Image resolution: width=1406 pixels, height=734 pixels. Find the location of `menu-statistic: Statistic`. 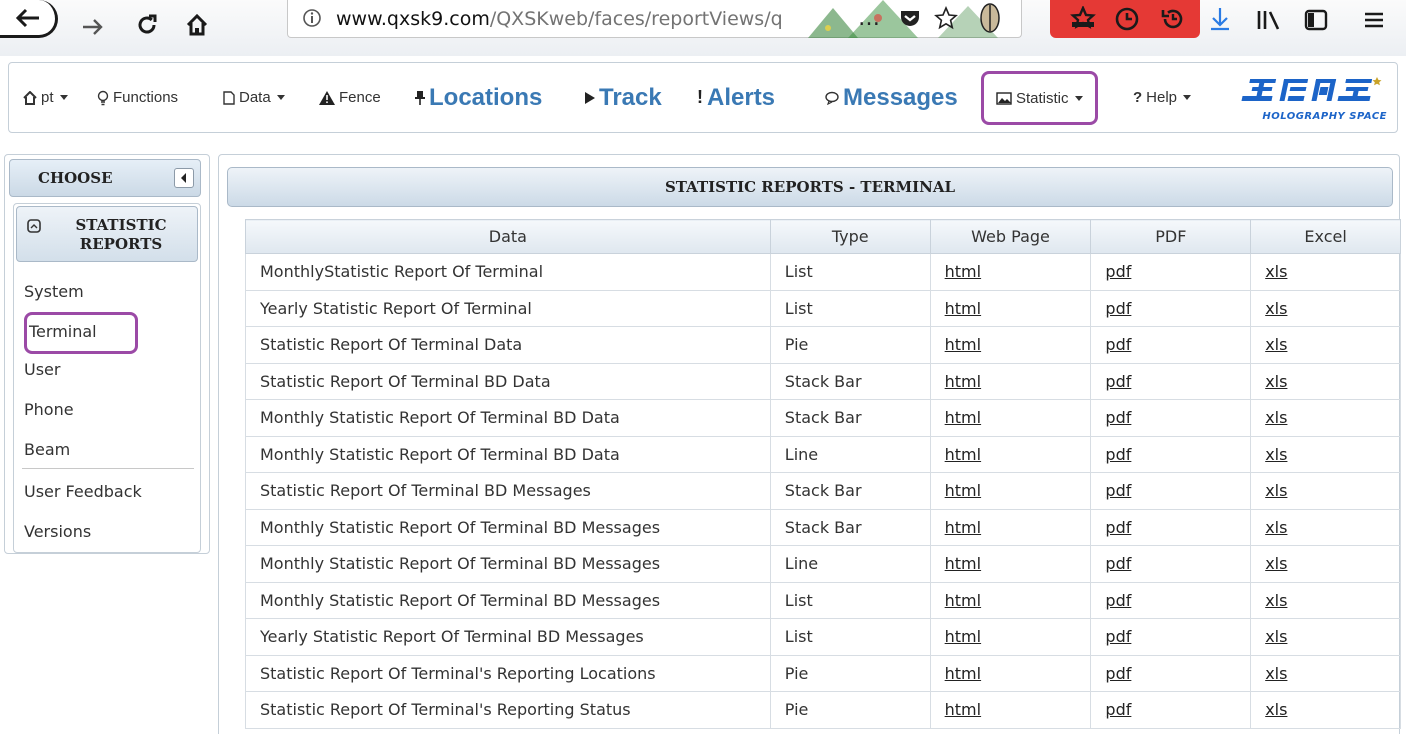

menu-statistic: Statistic is located at coordinates (1039, 98).